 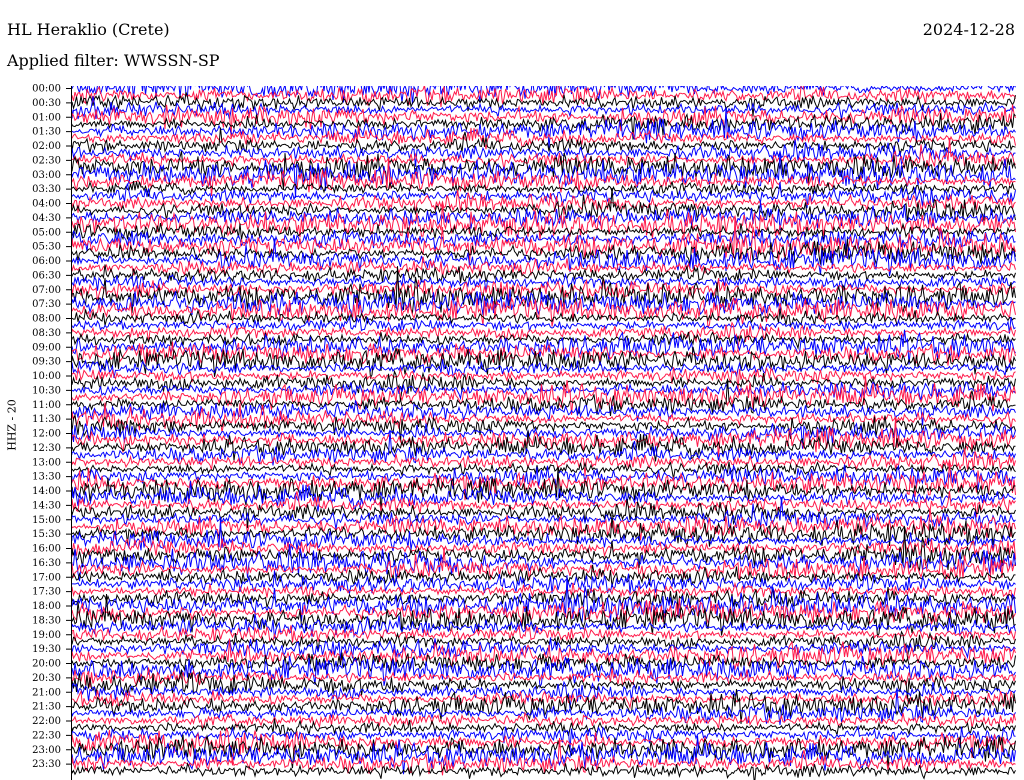 What do you see at coordinates (46, 175) in the screenshot?
I see `time-tick-label: 03:00` at bounding box center [46, 175].